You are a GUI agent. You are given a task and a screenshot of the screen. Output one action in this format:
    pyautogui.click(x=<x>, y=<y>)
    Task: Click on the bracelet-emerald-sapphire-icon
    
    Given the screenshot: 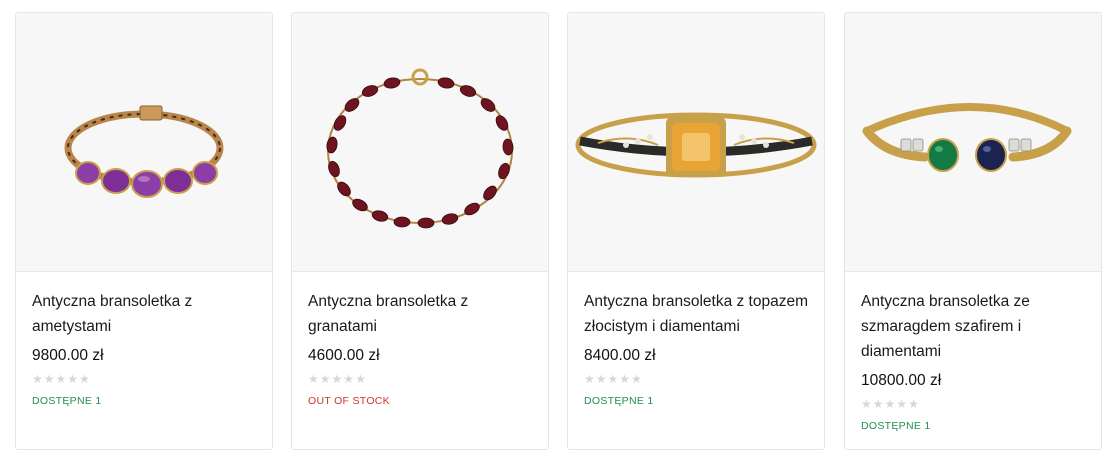 What is the action you would take?
    pyautogui.click(x=973, y=142)
    